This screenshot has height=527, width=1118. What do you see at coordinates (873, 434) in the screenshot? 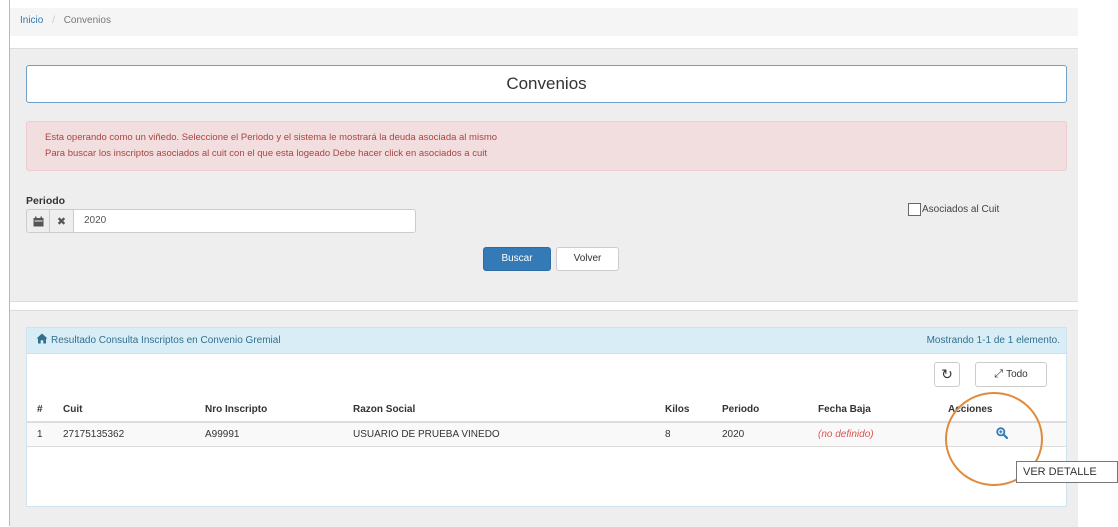
I see `cell-fecha-baja: (no definido)` at bounding box center [873, 434].